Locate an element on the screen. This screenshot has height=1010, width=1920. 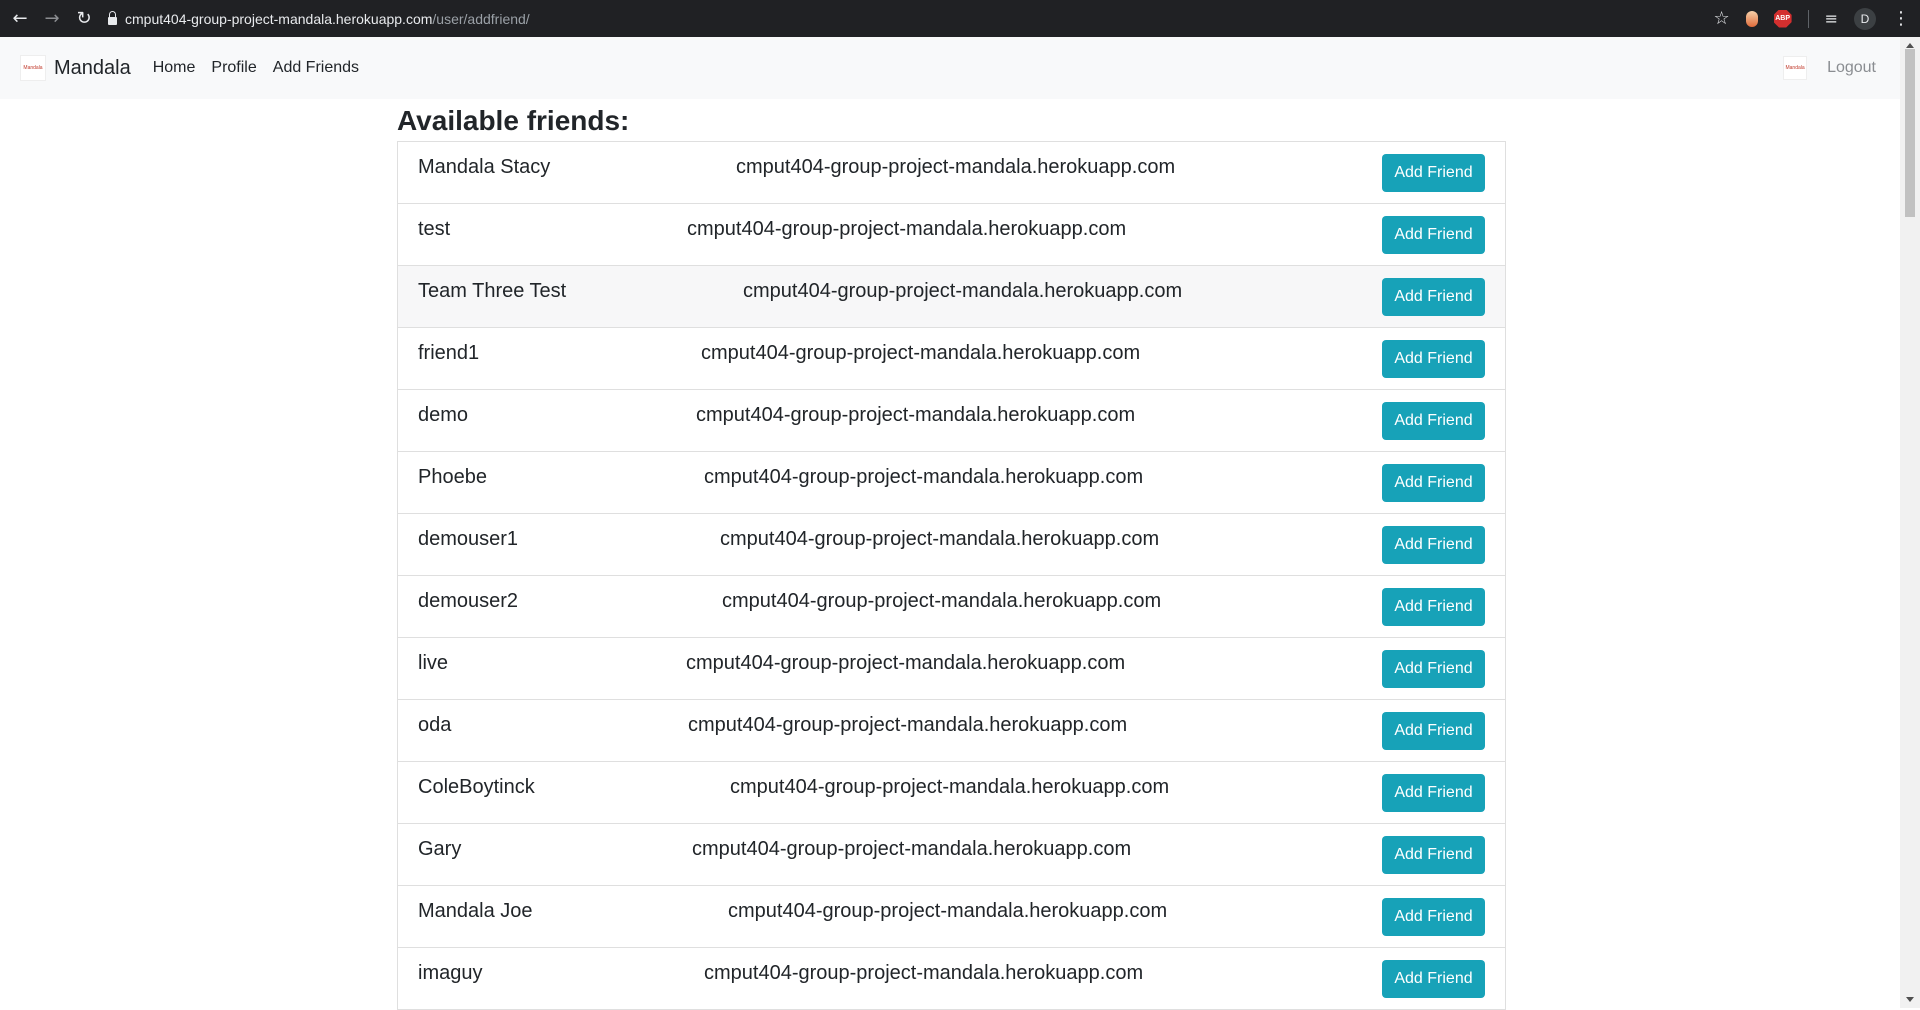
friend-name: ColeBoytinck is located at coordinates (476, 787).